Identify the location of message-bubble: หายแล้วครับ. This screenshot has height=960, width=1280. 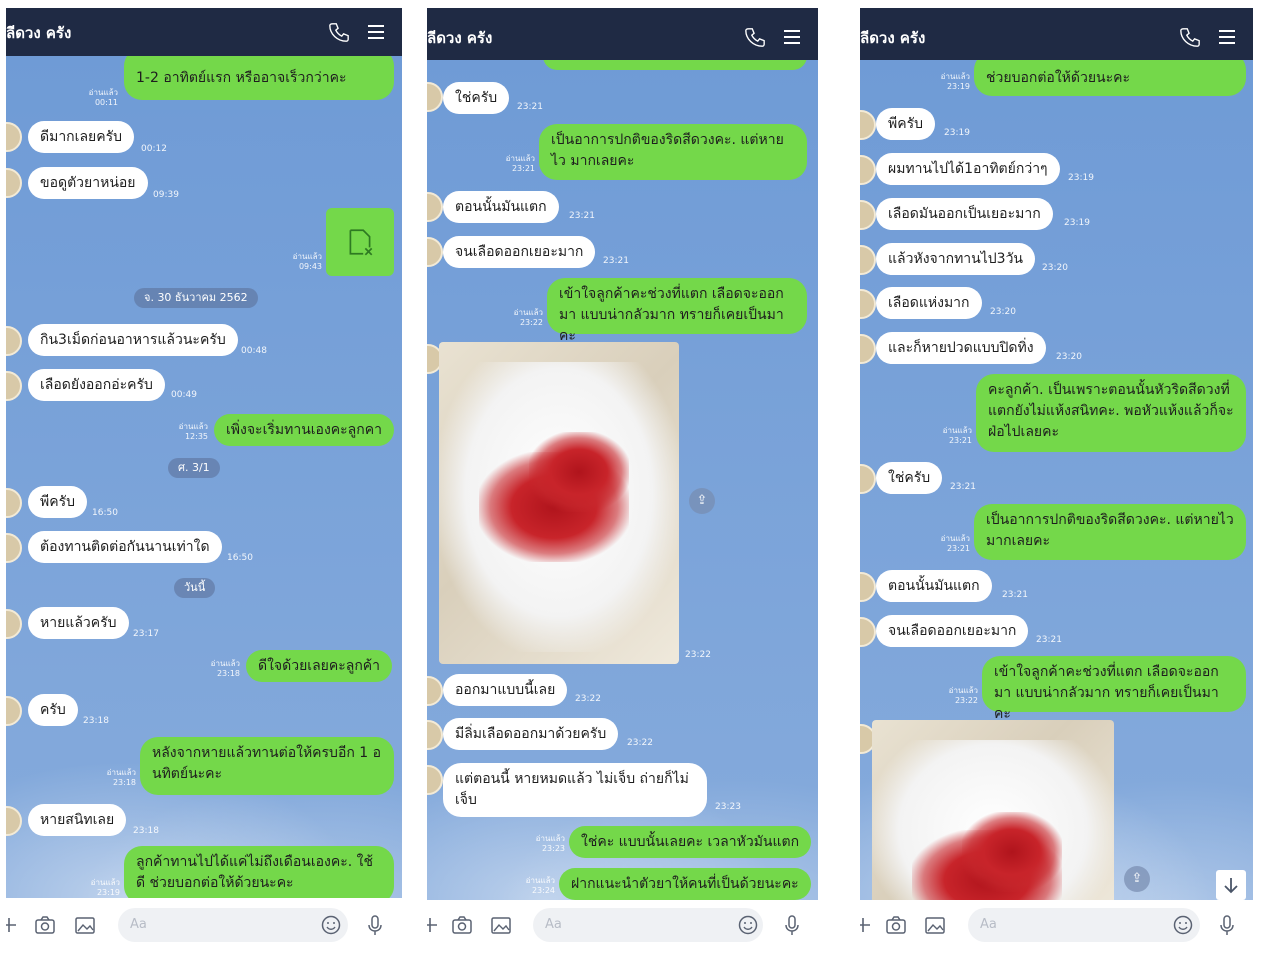
(78, 623).